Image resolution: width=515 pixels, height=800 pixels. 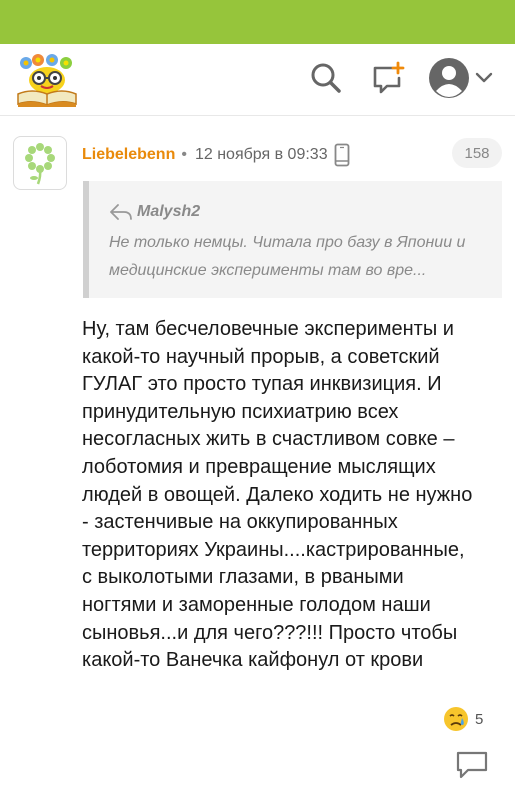 What do you see at coordinates (273, 549) in the screenshot?
I see `comment-line: территориях Украины....кастрированные,` at bounding box center [273, 549].